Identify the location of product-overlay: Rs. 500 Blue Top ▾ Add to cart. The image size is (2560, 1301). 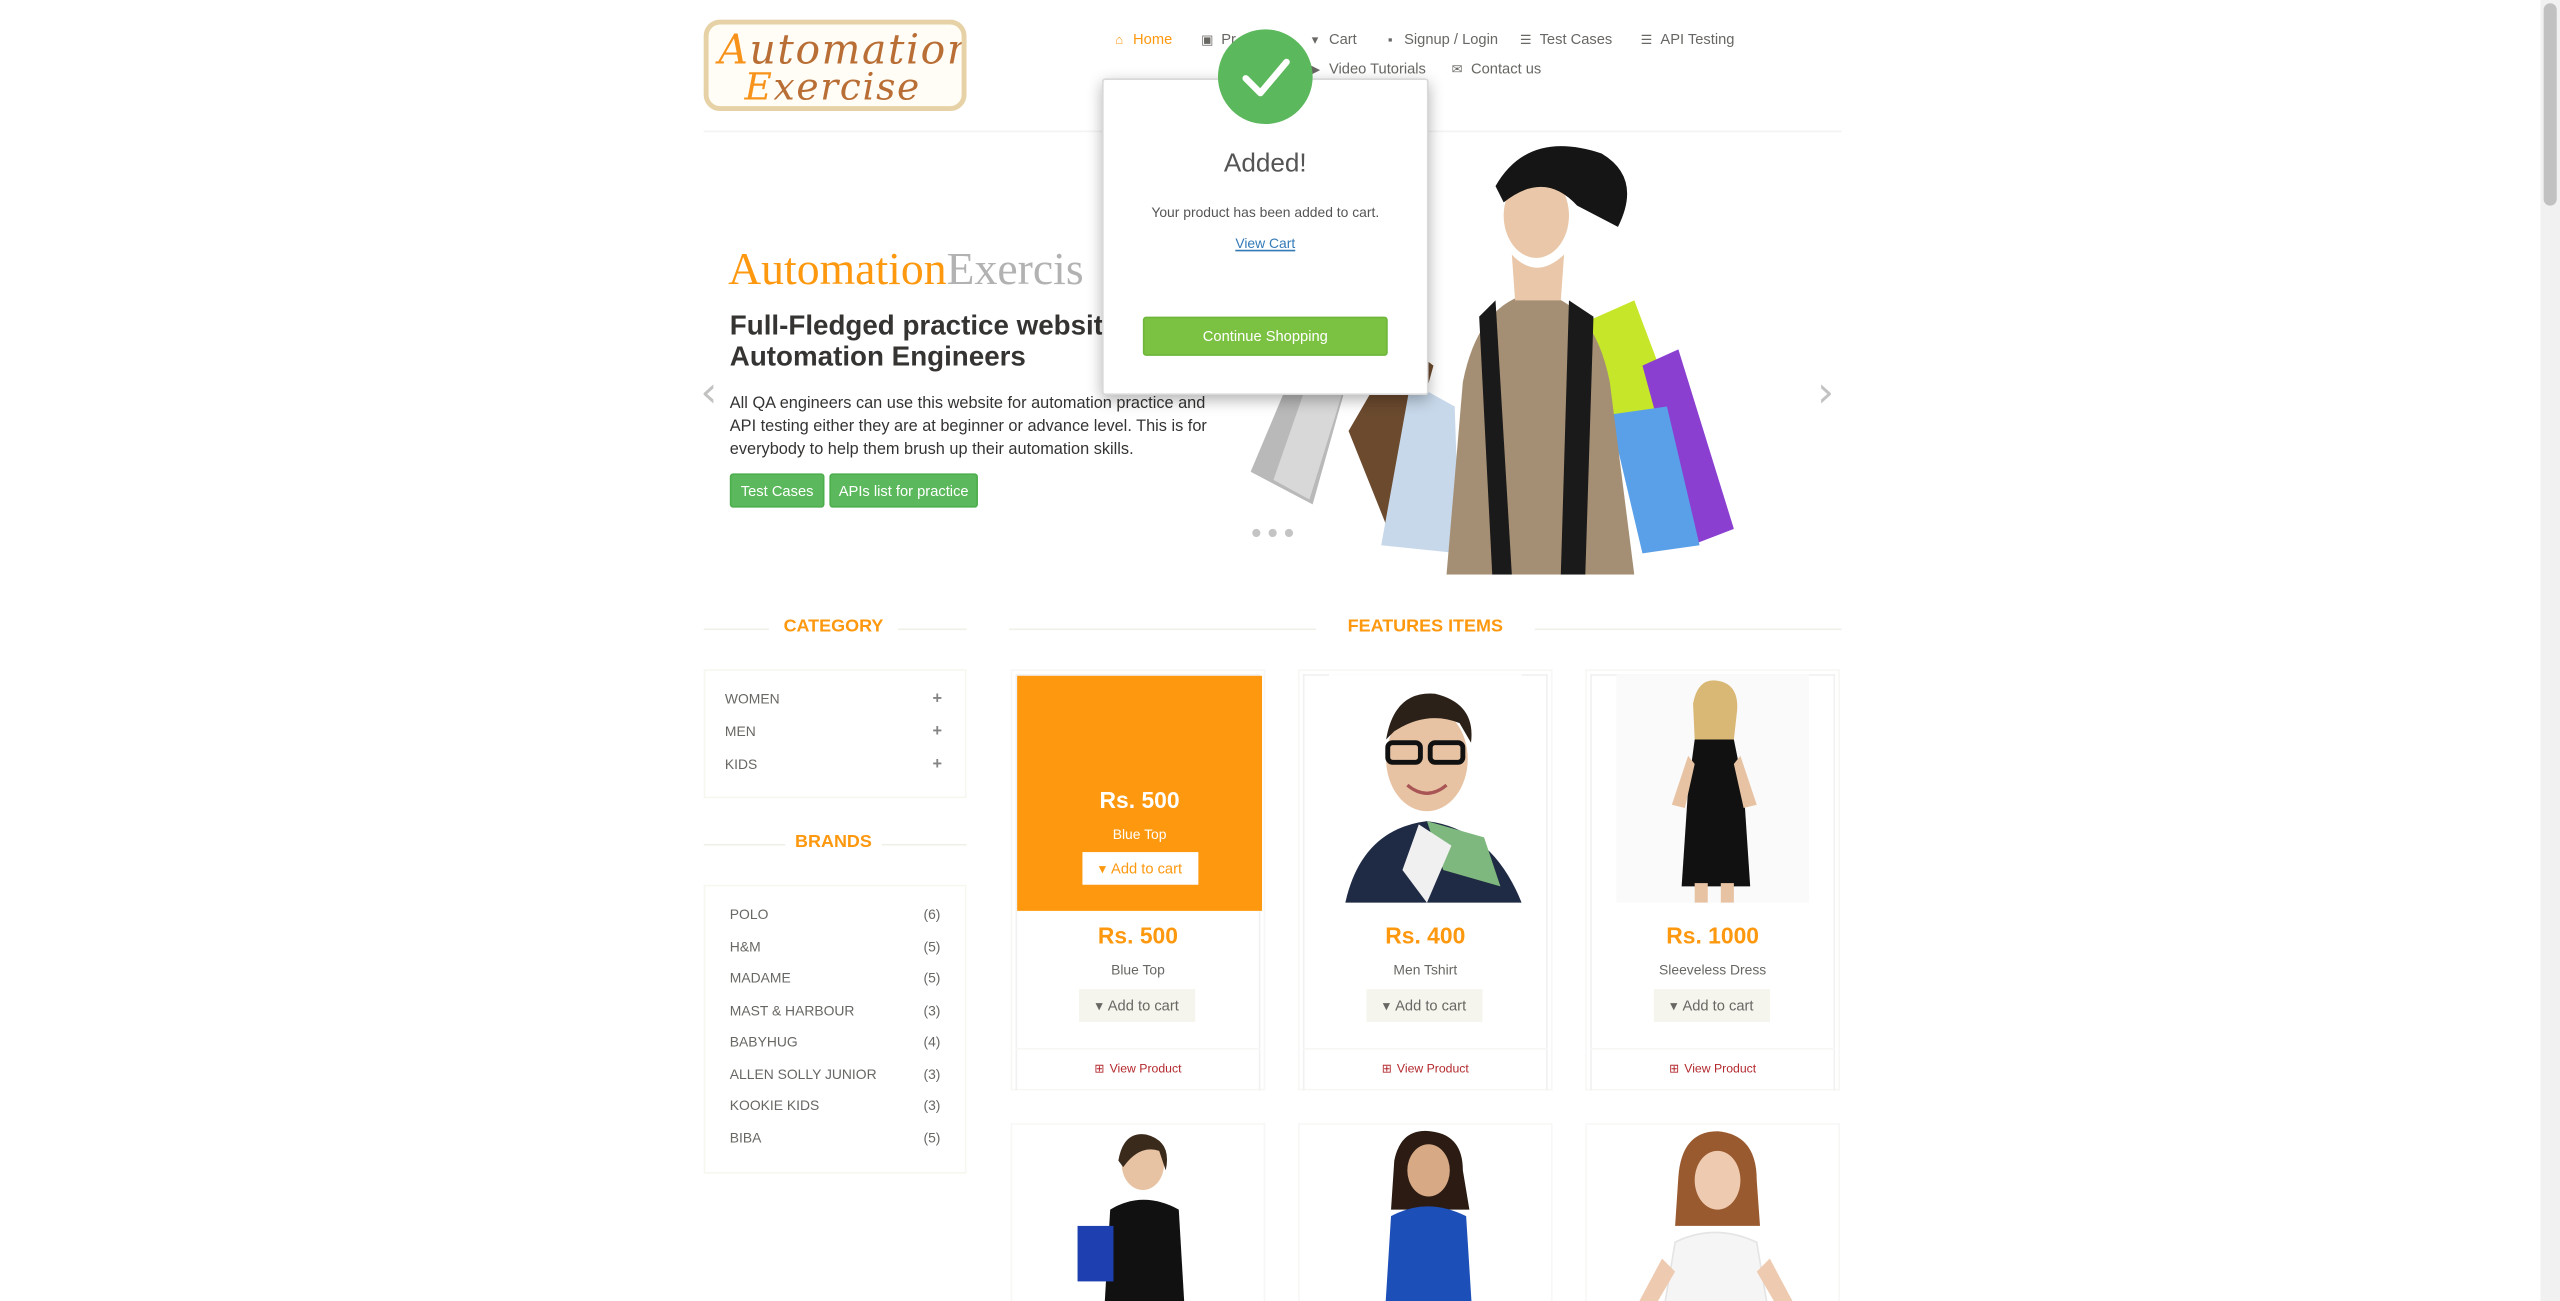
(1140, 793).